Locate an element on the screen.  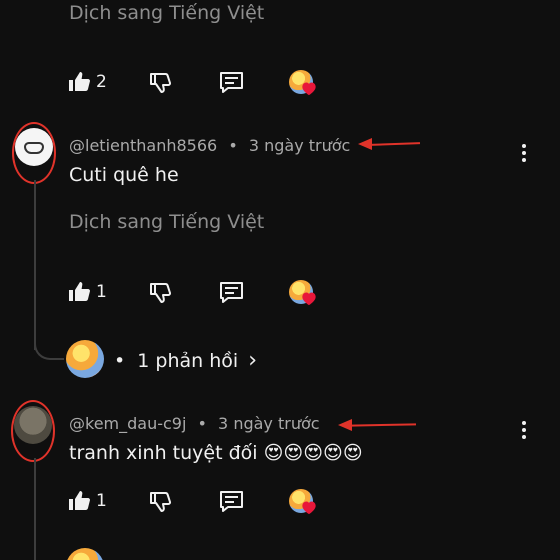
replies-count: 1 phản hồi is located at coordinates (188, 361).